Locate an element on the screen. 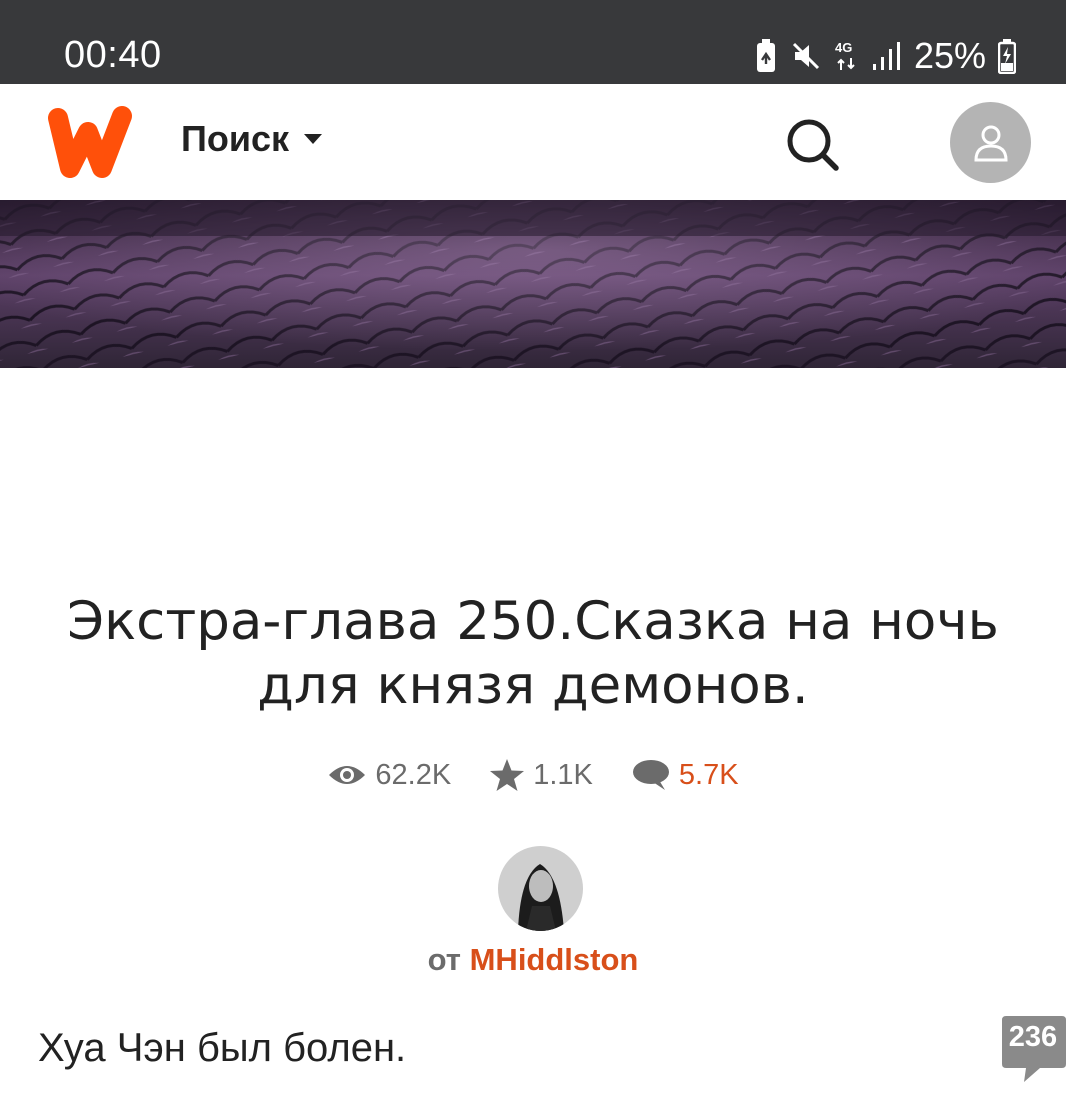 The image size is (1066, 1096). author-avatar is located at coordinates (540, 888).